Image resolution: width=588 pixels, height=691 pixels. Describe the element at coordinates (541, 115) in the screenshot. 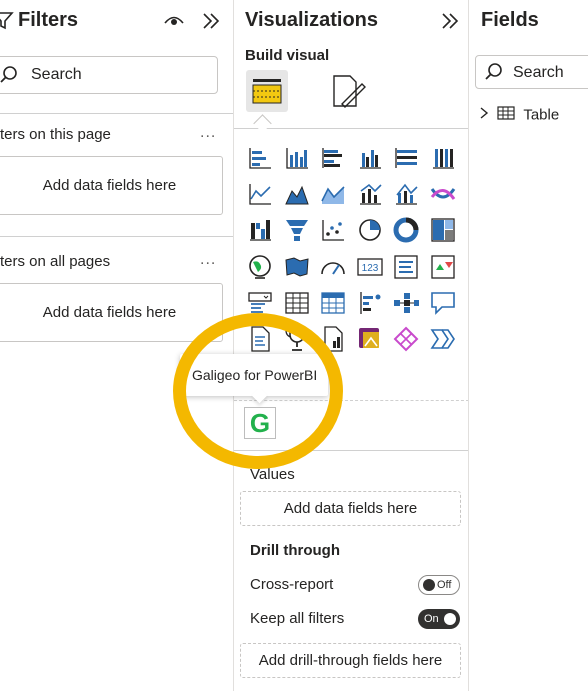

I see `table-name: Table` at that location.